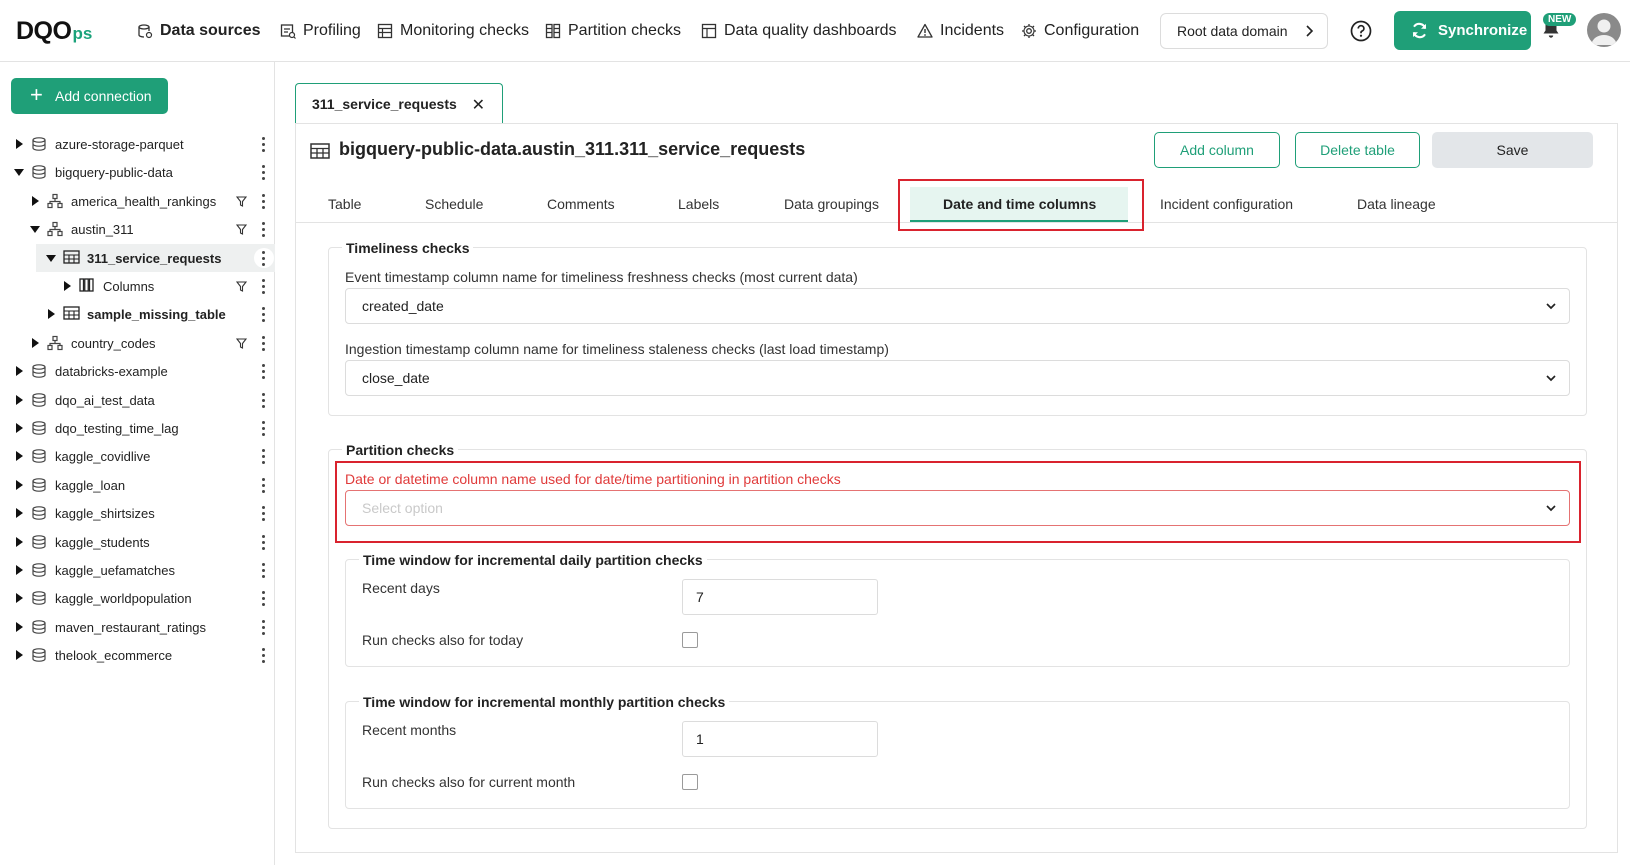 This screenshot has height=865, width=1630. I want to click on nav-item-monitoring-checks: Monitoring checks, so click(453, 31).